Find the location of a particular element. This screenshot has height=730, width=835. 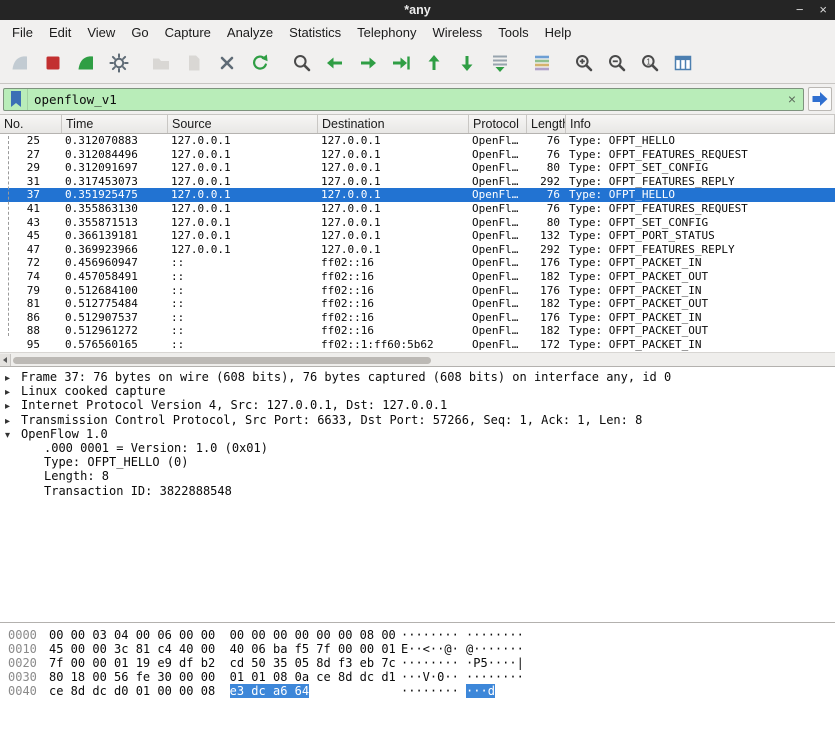

horizontal-scrollbar is located at coordinates (417, 359).